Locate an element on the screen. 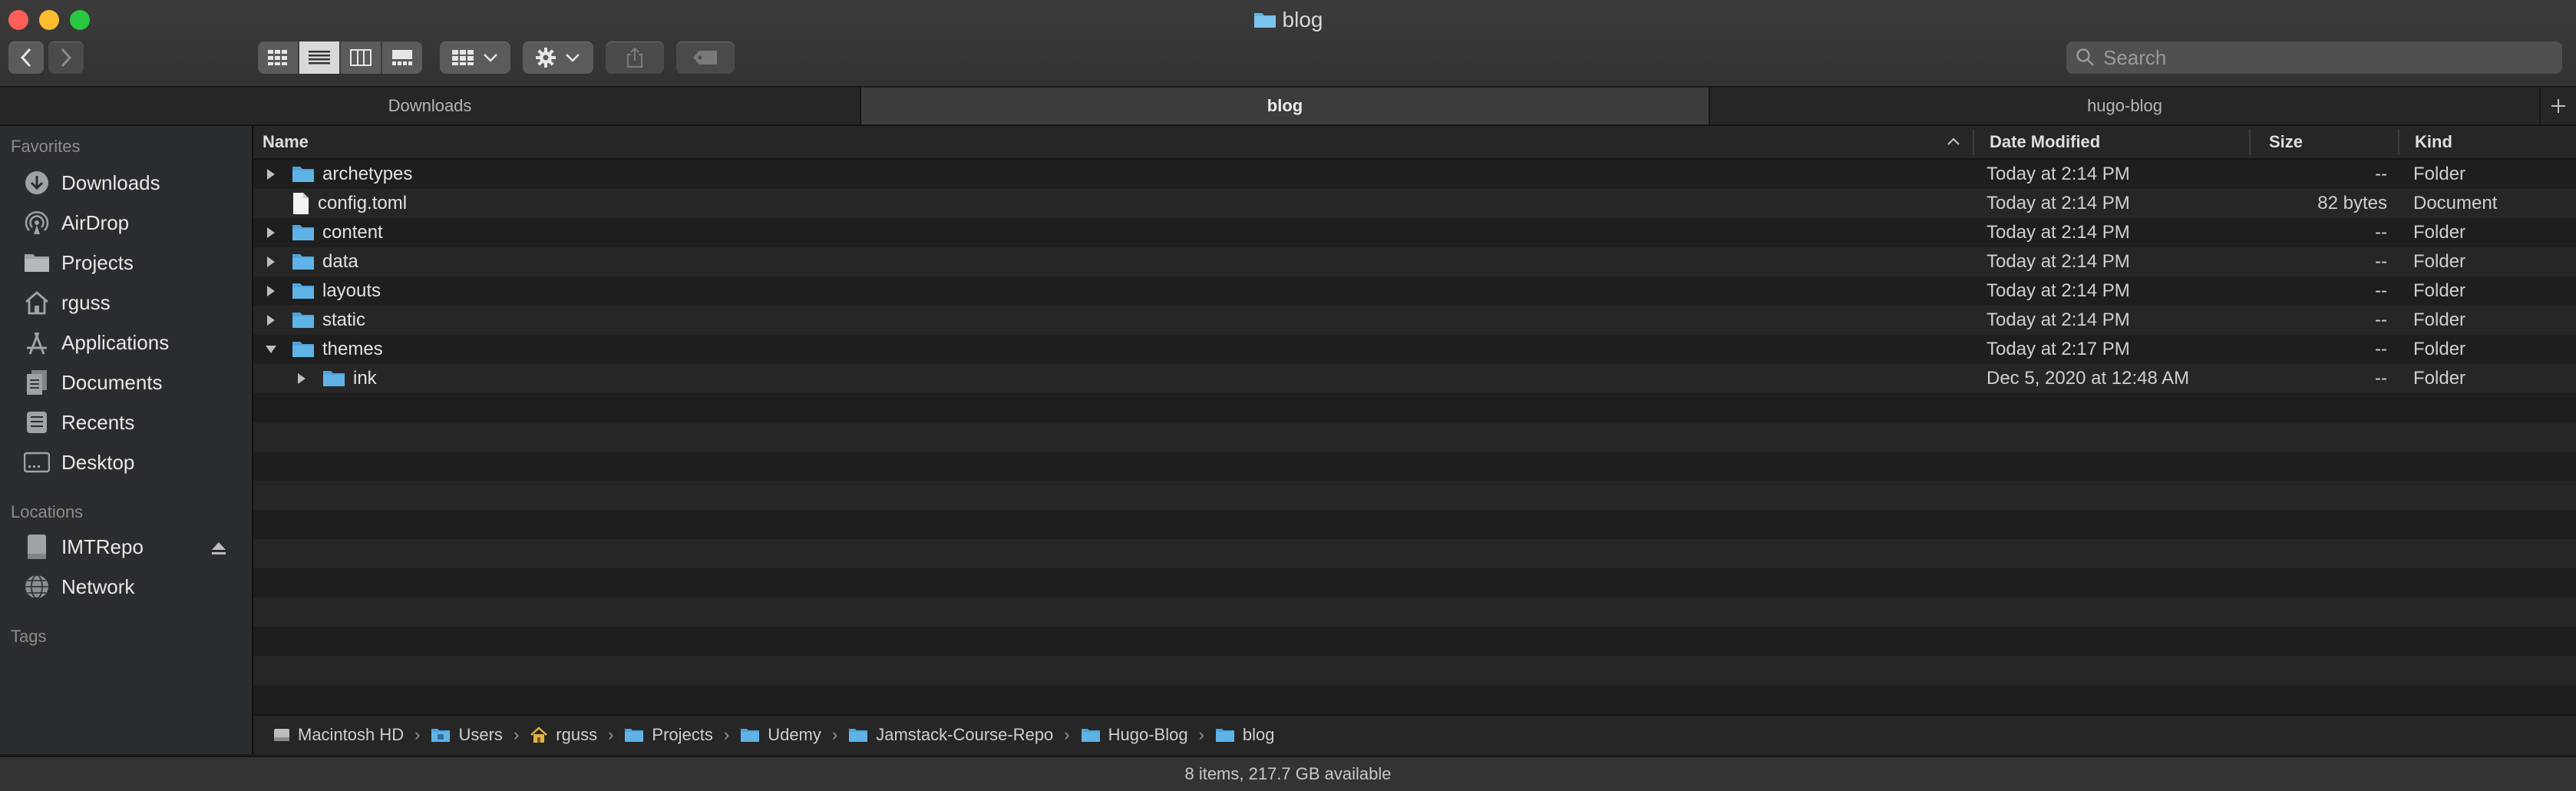 This screenshot has width=2576, height=791. gallery-icon is located at coordinates (402, 58).